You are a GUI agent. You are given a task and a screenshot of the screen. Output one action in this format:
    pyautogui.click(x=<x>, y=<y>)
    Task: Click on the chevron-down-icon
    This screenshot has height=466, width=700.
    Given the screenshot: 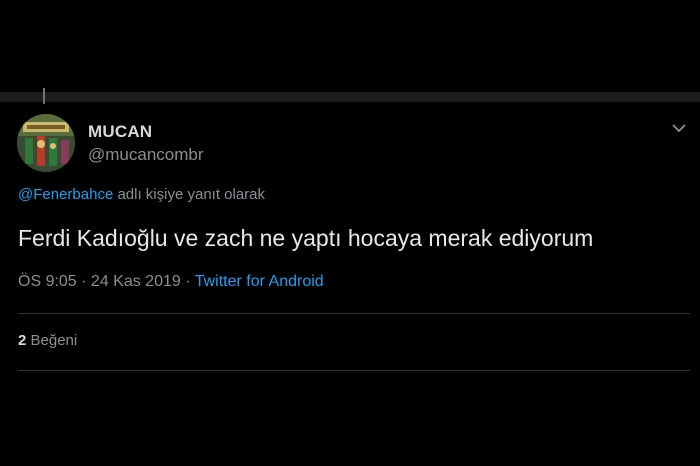 What is the action you would take?
    pyautogui.click(x=679, y=128)
    